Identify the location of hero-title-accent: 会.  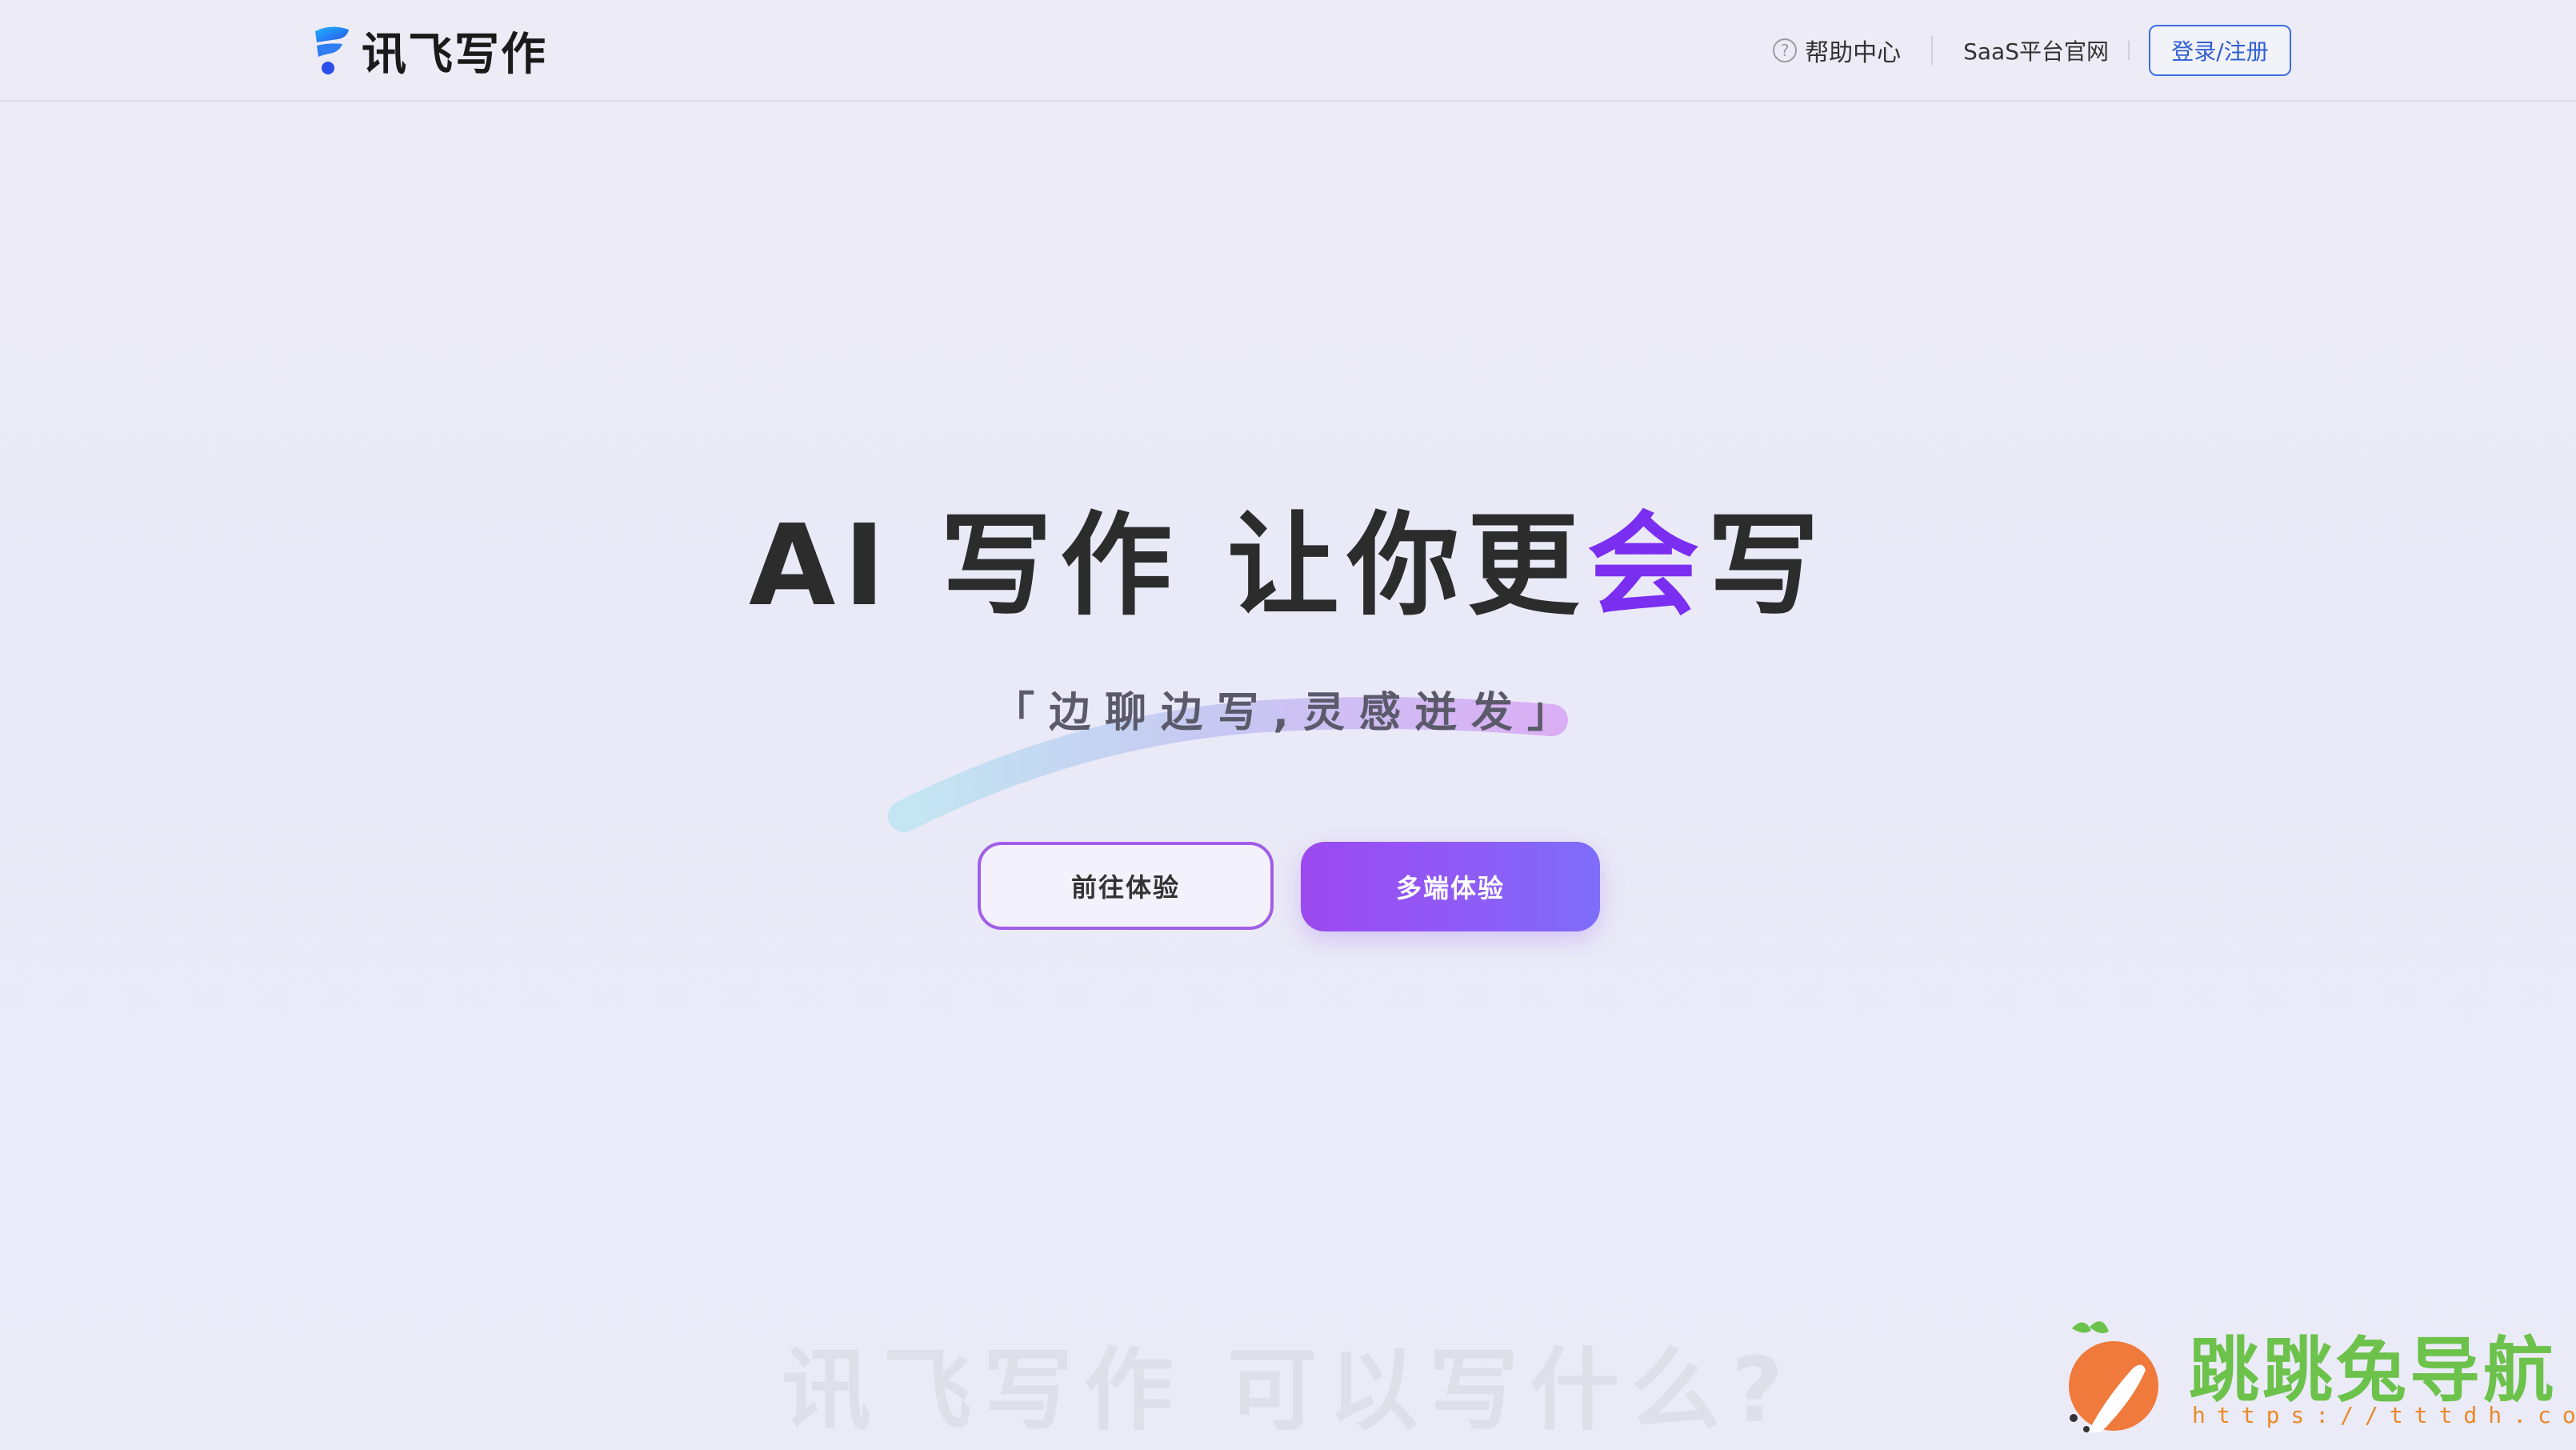
(1646, 566).